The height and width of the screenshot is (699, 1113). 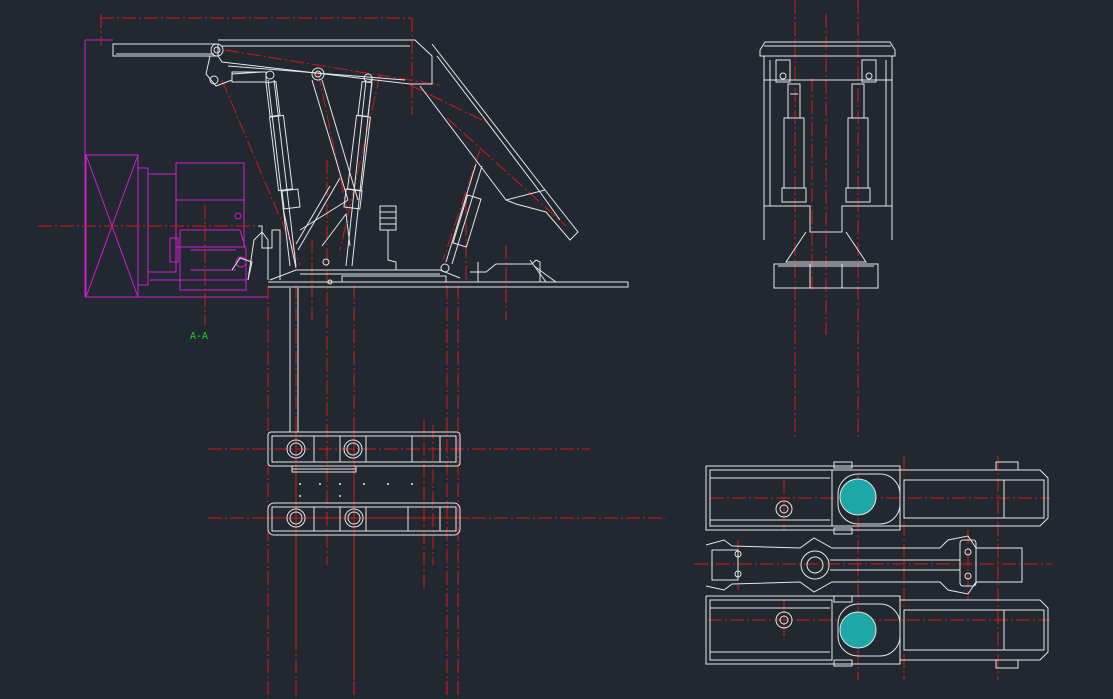 I want to click on canopy-beam, so click(x=272, y=63).